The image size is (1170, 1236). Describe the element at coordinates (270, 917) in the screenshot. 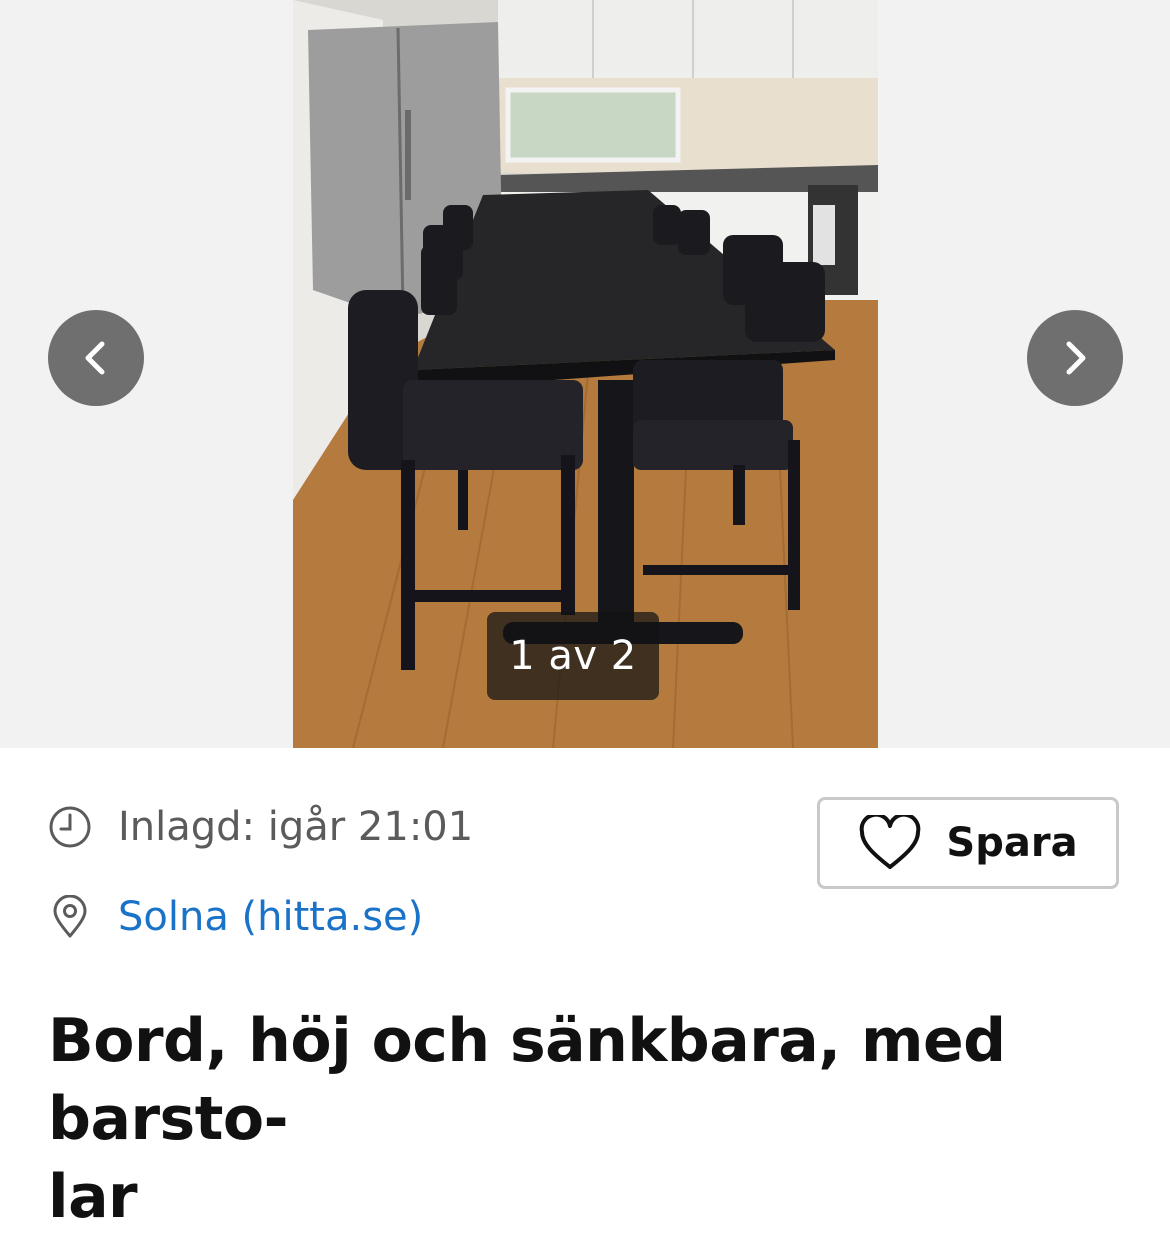

I see `location-link: Solna (hitta.se)` at that location.